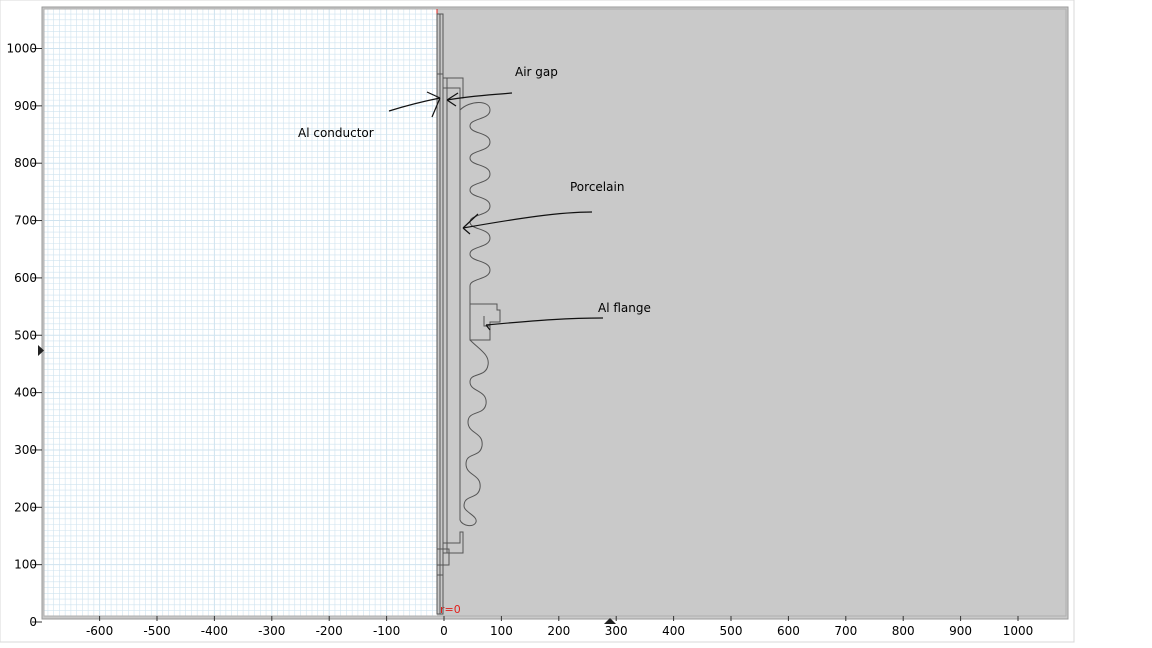 Image resolution: width=1152 pixels, height=648 pixels. Describe the element at coordinates (25, 278) in the screenshot. I see `y-tick-label: 600` at that location.